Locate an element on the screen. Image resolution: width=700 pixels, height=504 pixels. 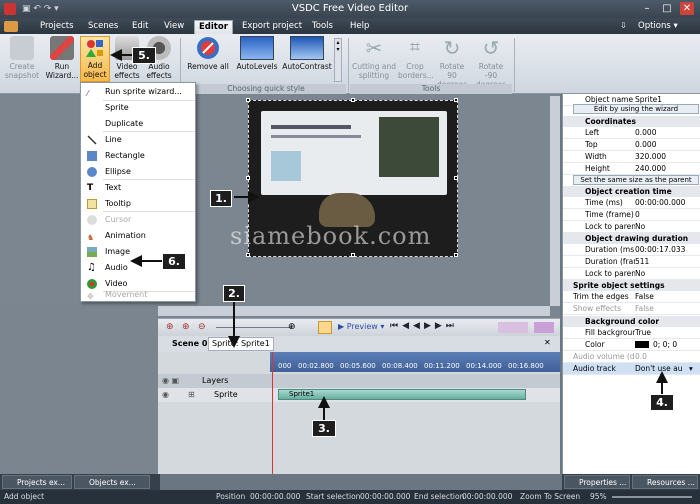
callout-1: 1. is located at coordinates (221, 198).